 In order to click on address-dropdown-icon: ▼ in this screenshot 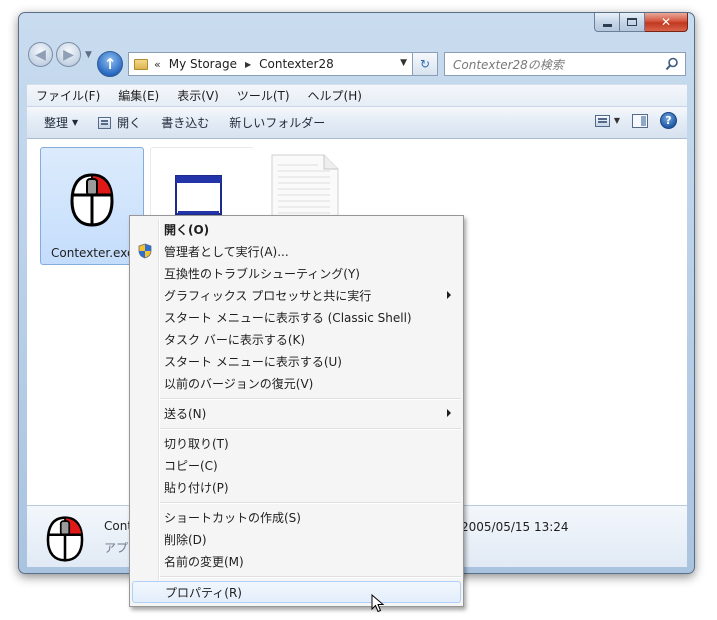, I will do `click(403, 63)`.